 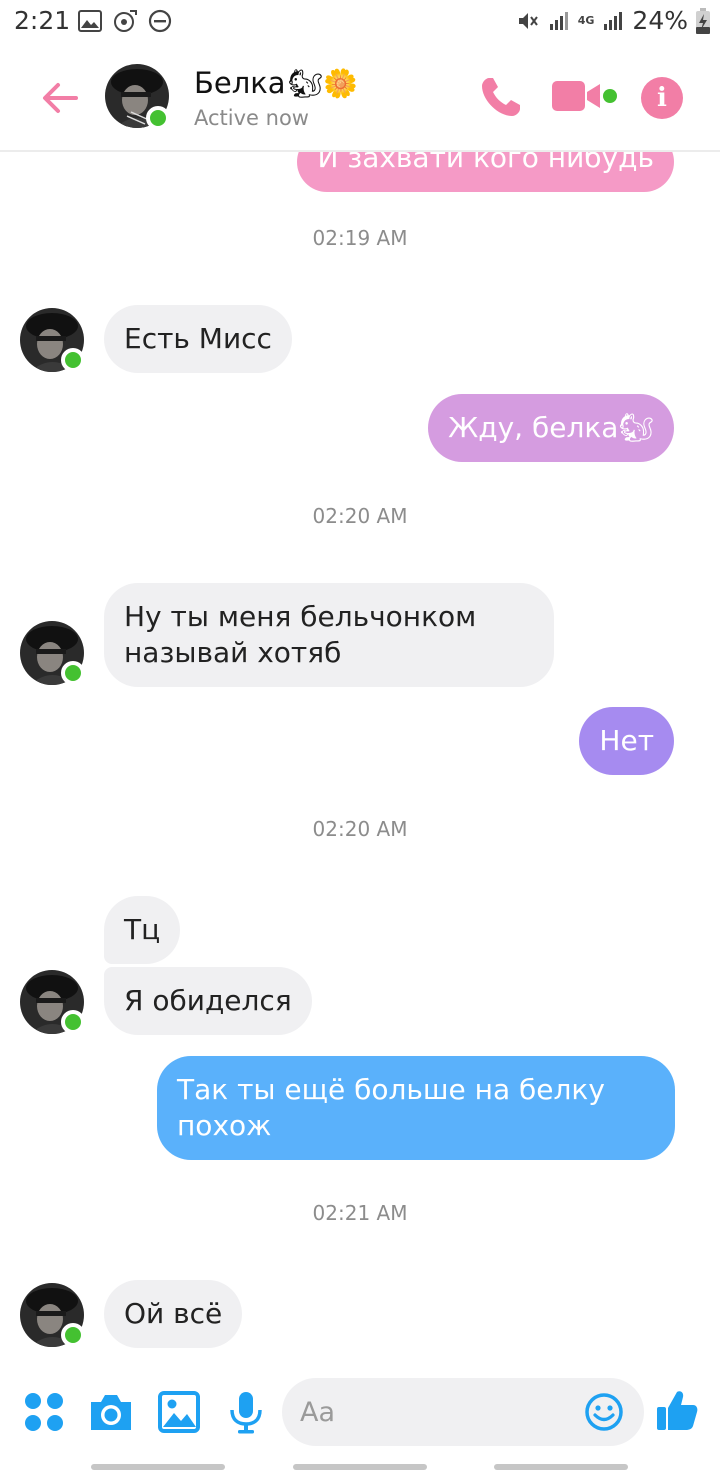 I want to click on message-input-container, so click(x=463, y=1412).